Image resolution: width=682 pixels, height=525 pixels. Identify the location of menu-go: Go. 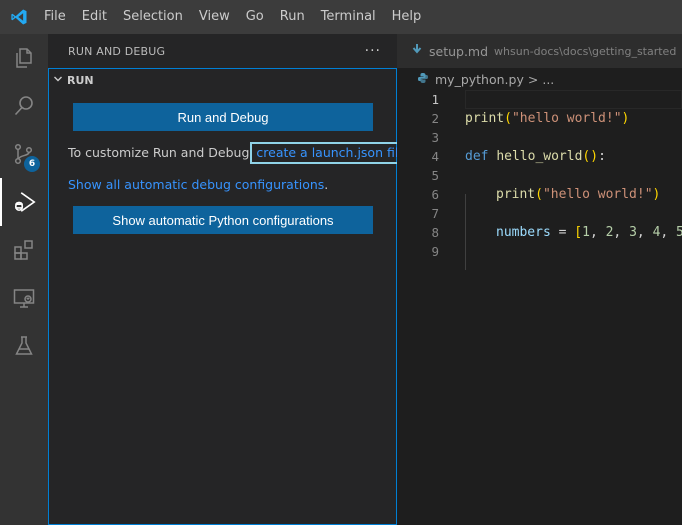
(255, 17).